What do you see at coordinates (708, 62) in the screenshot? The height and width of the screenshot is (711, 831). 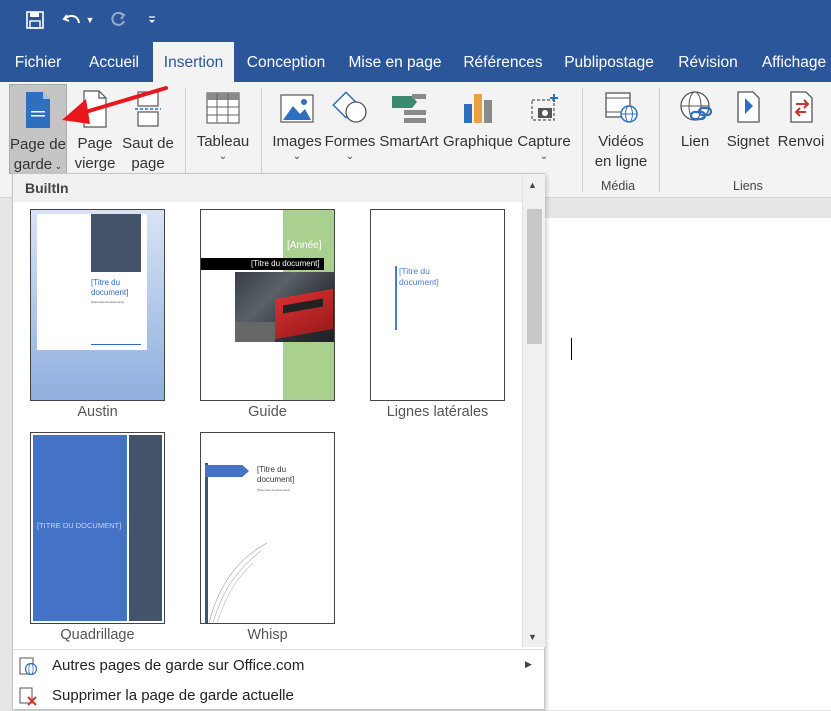 I see `tab-revision: Révision` at bounding box center [708, 62].